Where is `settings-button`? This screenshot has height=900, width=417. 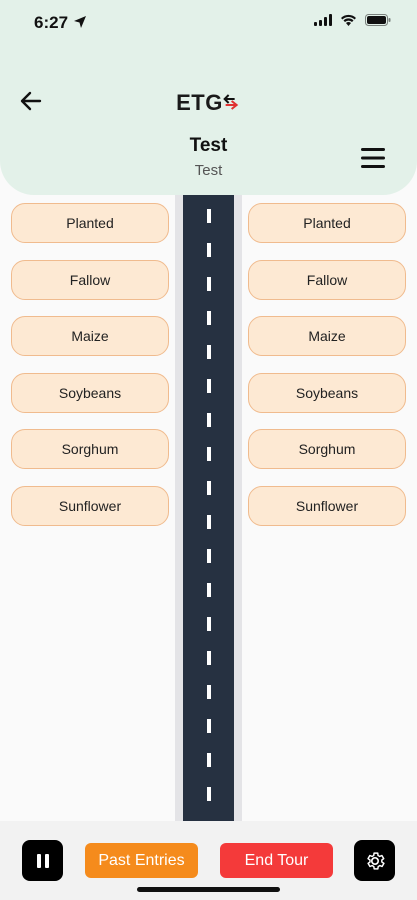
settings-button is located at coordinates (374, 860).